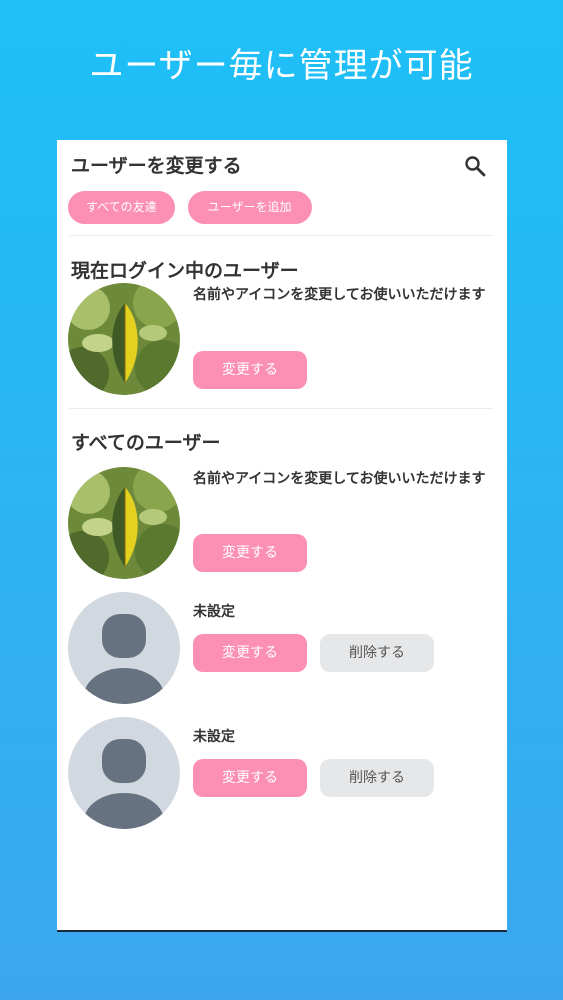  Describe the element at coordinates (281, 66) in the screenshot. I see `promo-title: ユーザー毎に管理が可能` at that location.